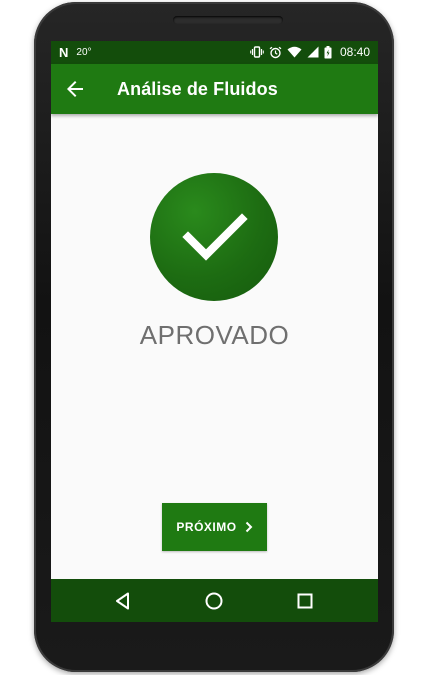  I want to click on system-nav-bar, so click(214, 600).